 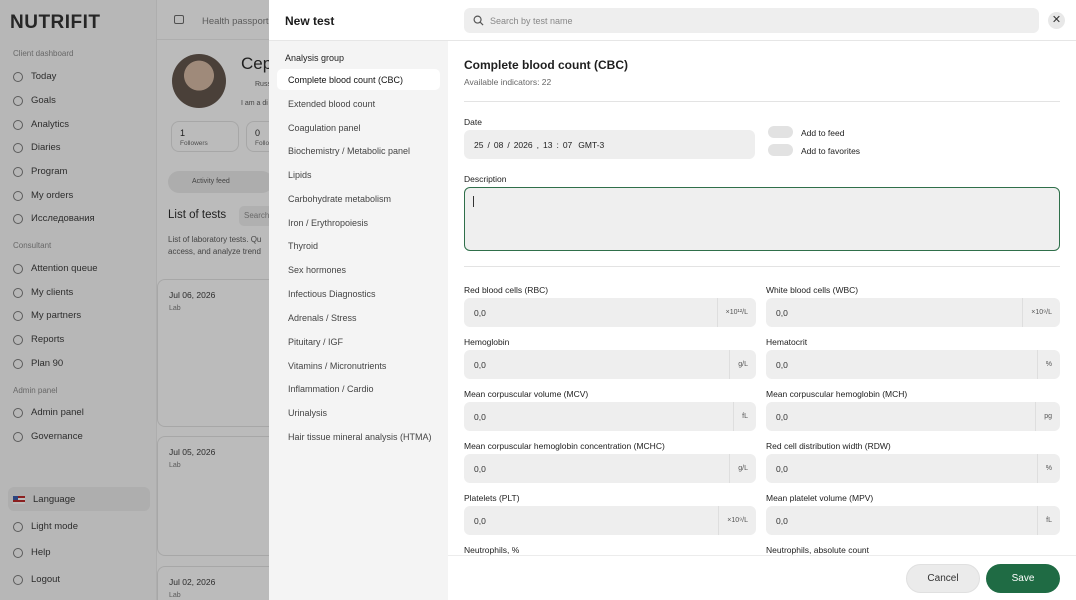 I want to click on description-label: Description, so click(x=485, y=179).